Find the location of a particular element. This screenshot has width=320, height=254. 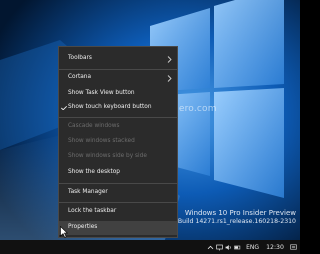

taskbar-clock: 12:30 is located at coordinates (275, 247).